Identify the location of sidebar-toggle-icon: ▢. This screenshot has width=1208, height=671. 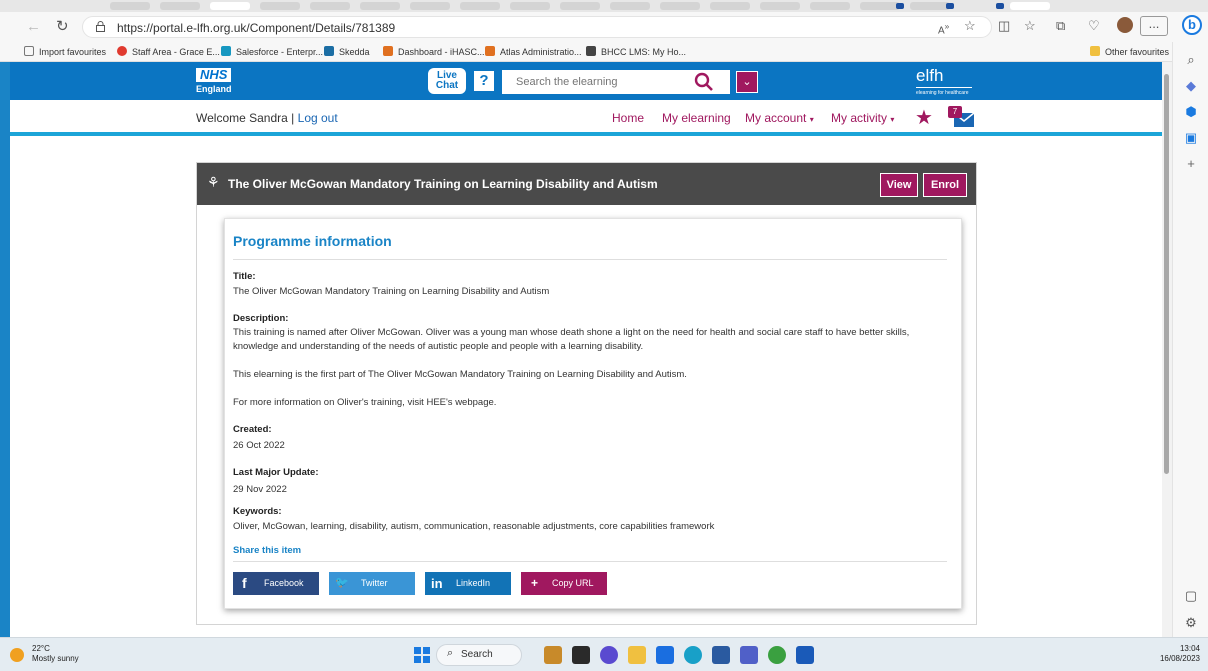
(1191, 596).